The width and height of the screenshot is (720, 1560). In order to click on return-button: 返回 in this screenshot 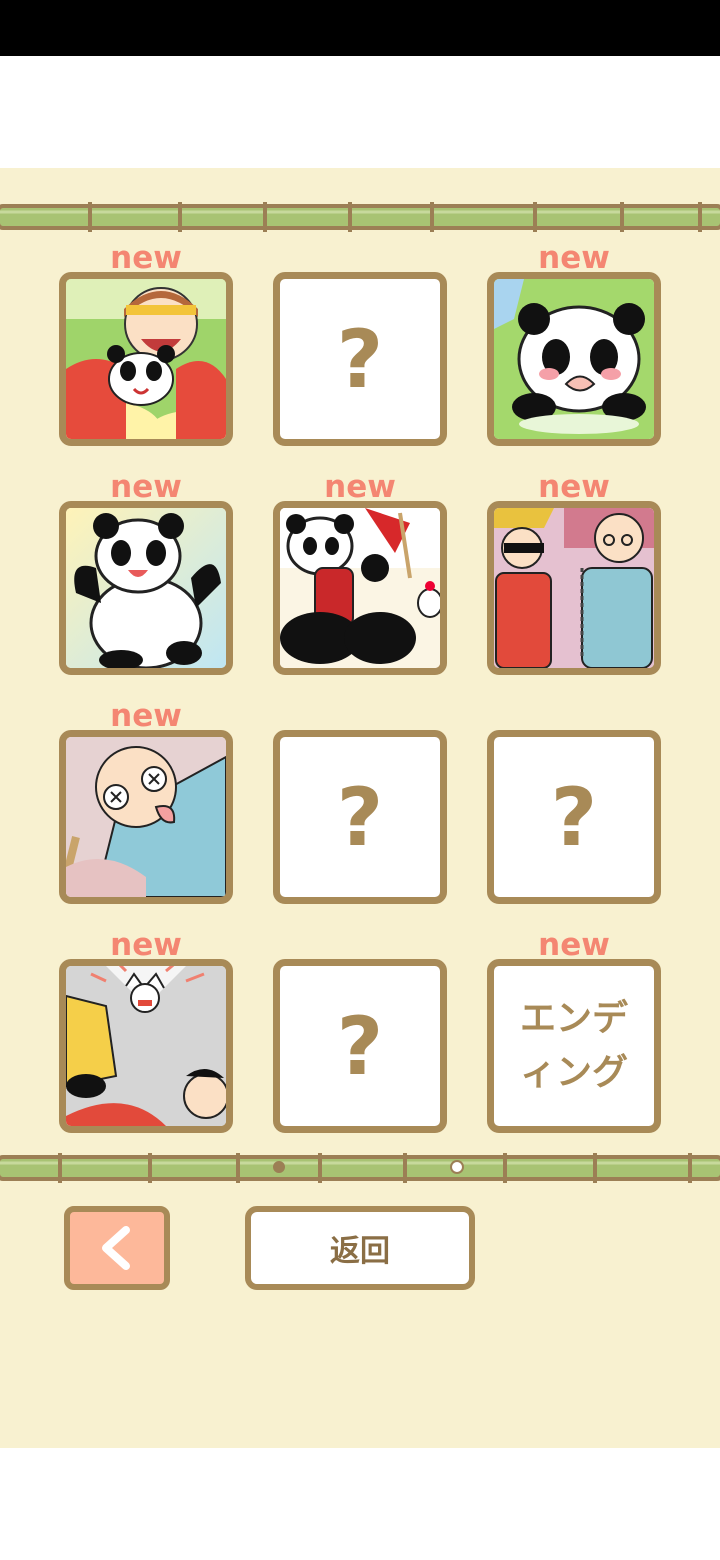, I will do `click(360, 1248)`.